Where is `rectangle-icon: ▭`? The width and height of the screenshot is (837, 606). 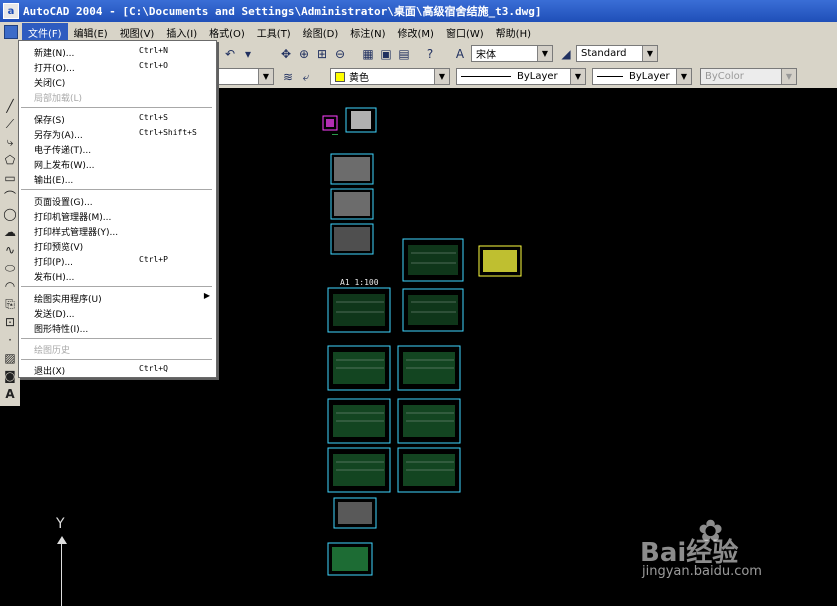 rectangle-icon: ▭ is located at coordinates (10, 178).